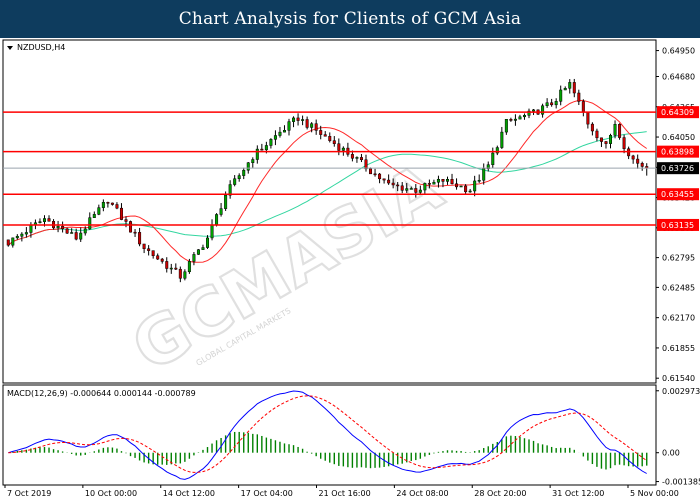  I want to click on macd-axis-label: 0.00, so click(671, 453).